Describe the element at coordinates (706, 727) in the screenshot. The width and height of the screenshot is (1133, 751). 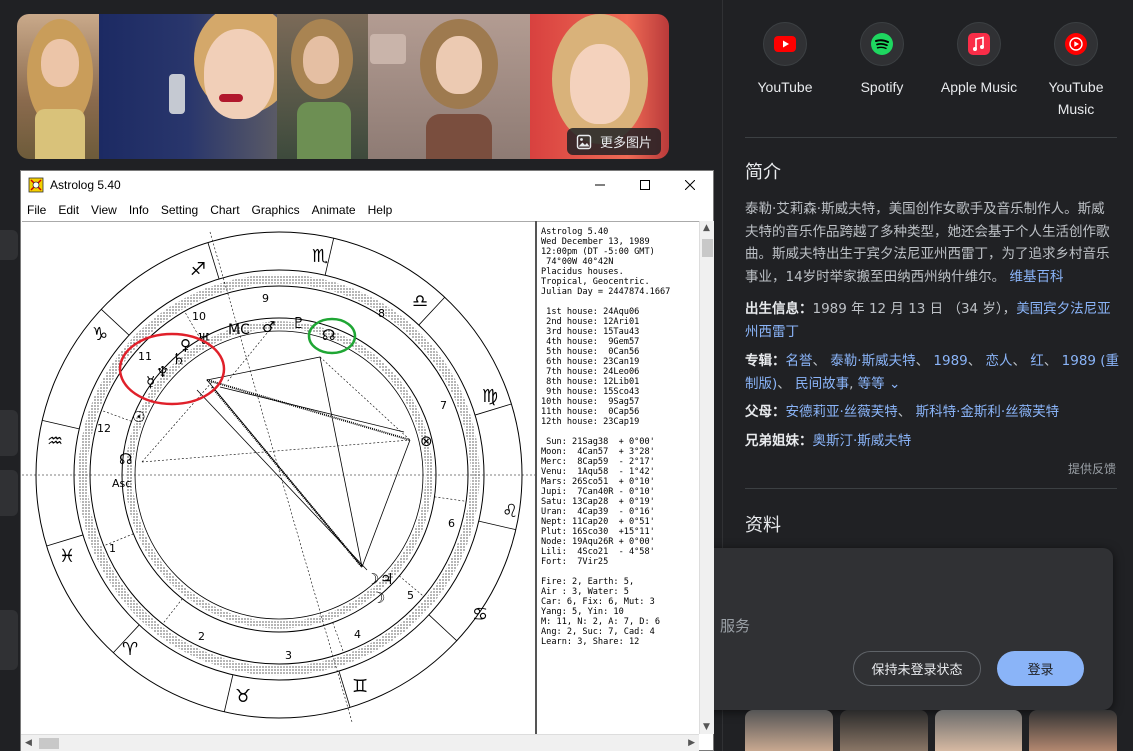
I see `scroll-down-icon: ▼` at that location.